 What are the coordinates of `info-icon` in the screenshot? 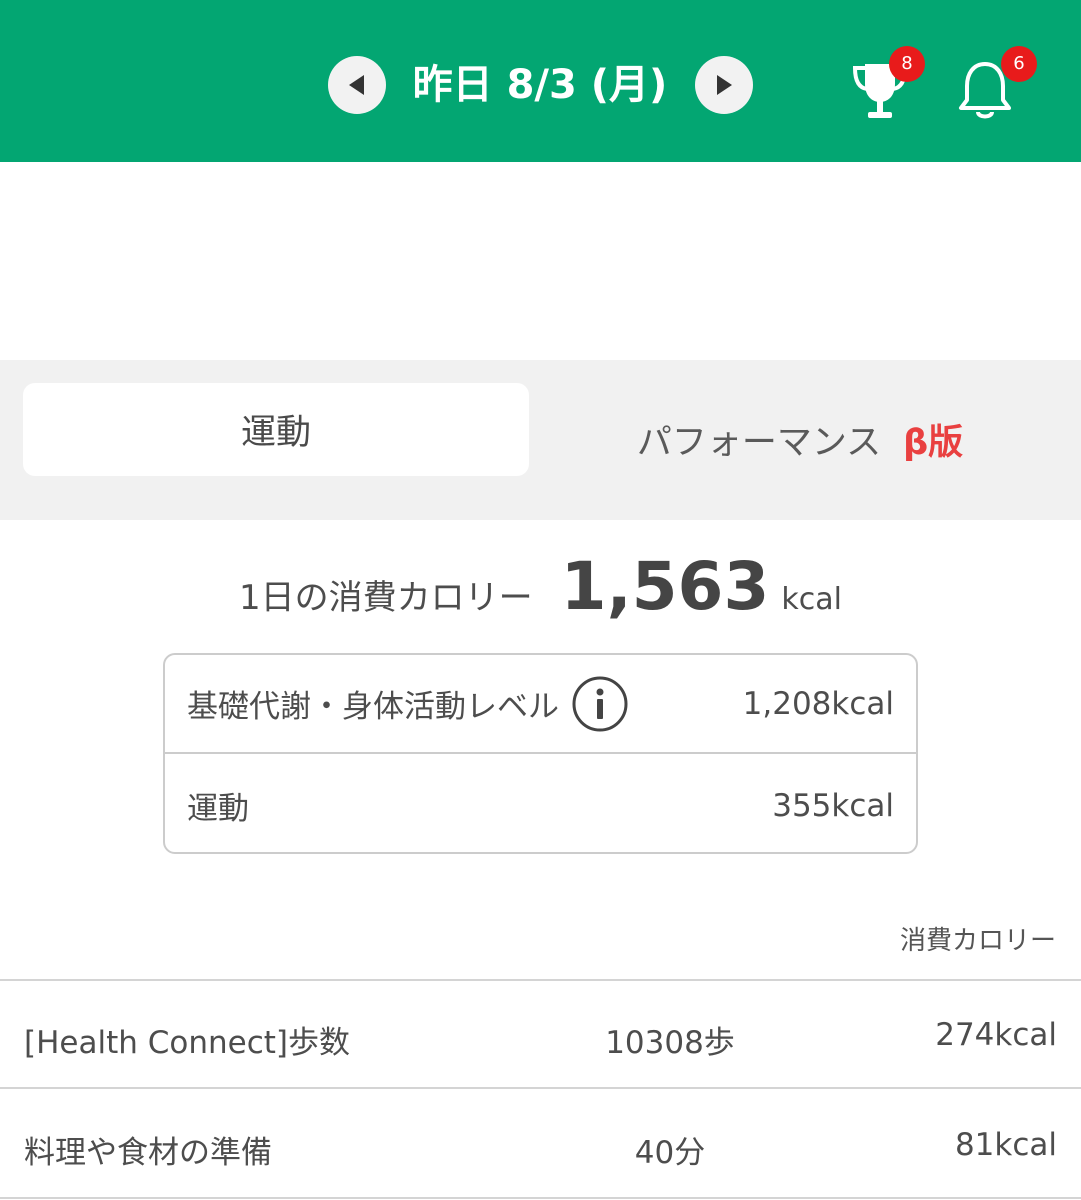 It's located at (600, 704).